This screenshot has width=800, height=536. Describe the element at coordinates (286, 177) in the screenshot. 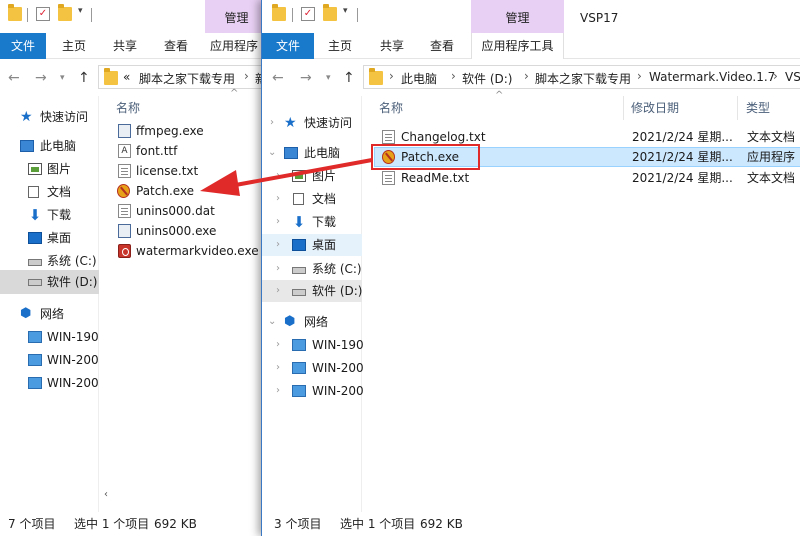

I see `annotation-arrow-icon` at that location.